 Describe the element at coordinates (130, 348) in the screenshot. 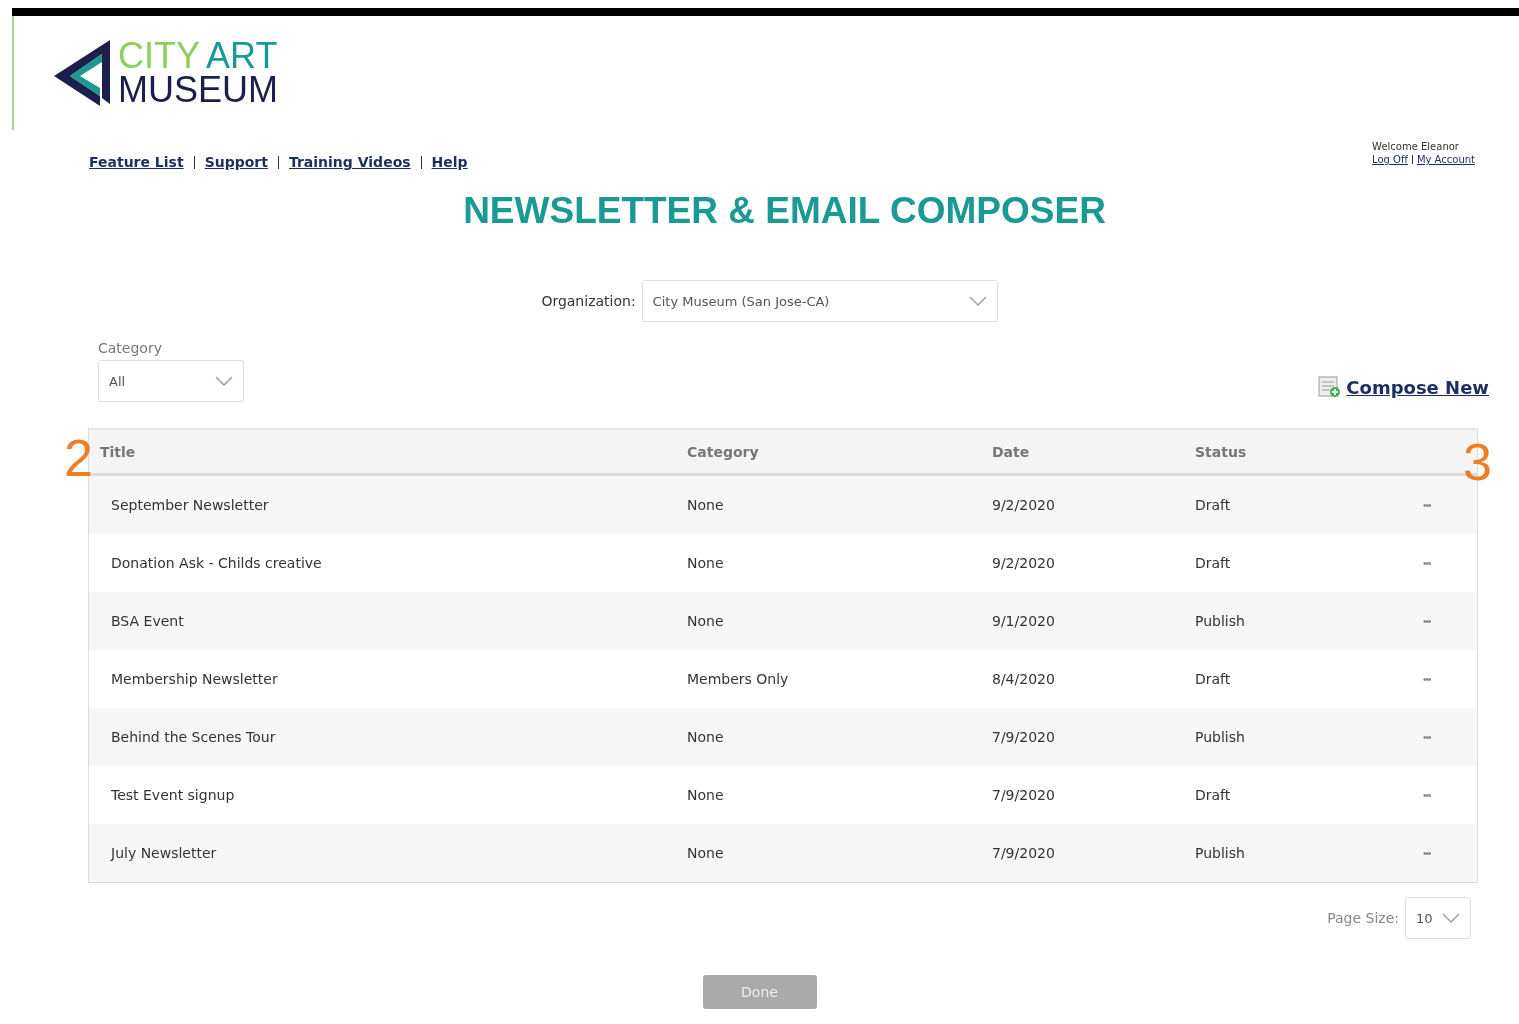

I see `category-label: Category` at that location.